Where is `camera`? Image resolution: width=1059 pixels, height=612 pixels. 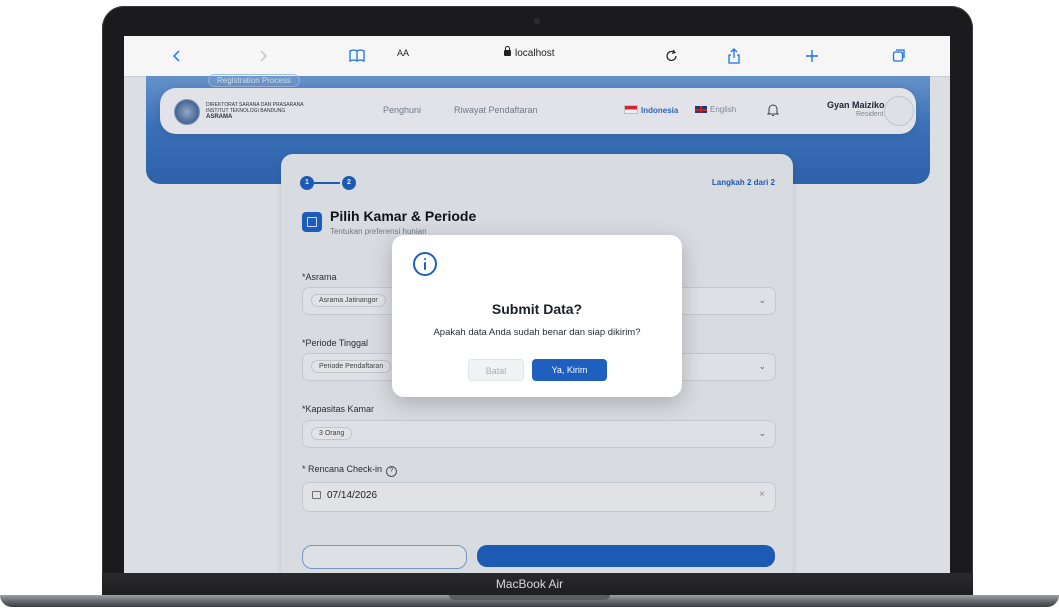 camera is located at coordinates (537, 21).